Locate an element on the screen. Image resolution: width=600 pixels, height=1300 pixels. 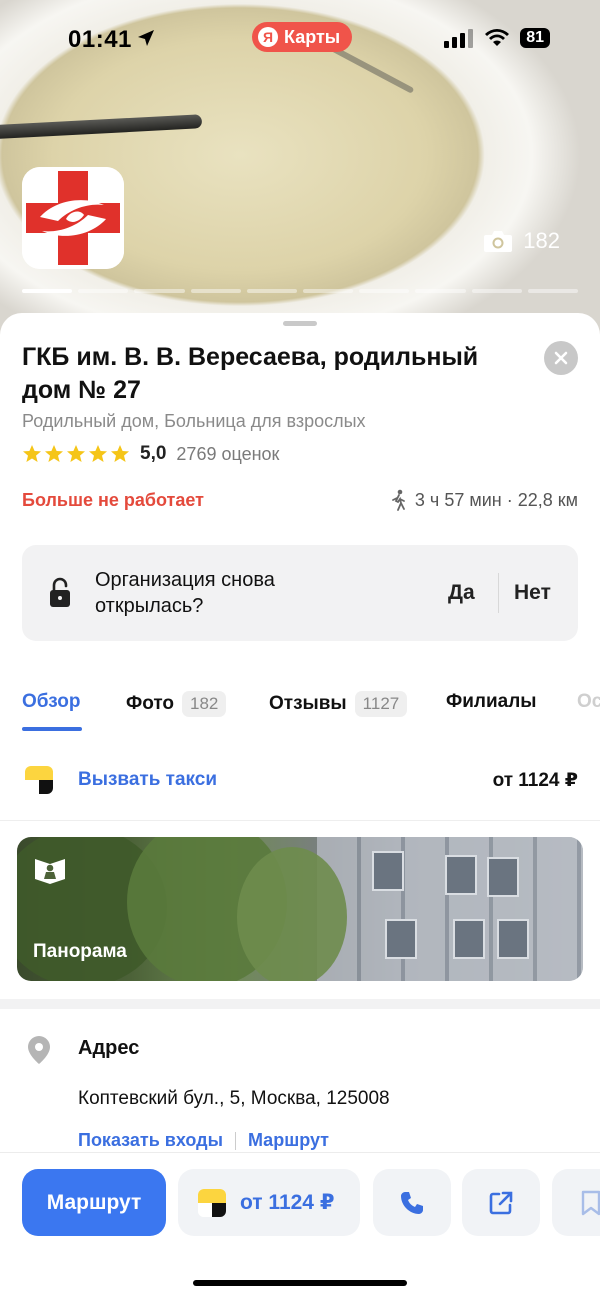
walk-time: 3 ч 57 мин · 22,8 км is located at coordinates (496, 499).